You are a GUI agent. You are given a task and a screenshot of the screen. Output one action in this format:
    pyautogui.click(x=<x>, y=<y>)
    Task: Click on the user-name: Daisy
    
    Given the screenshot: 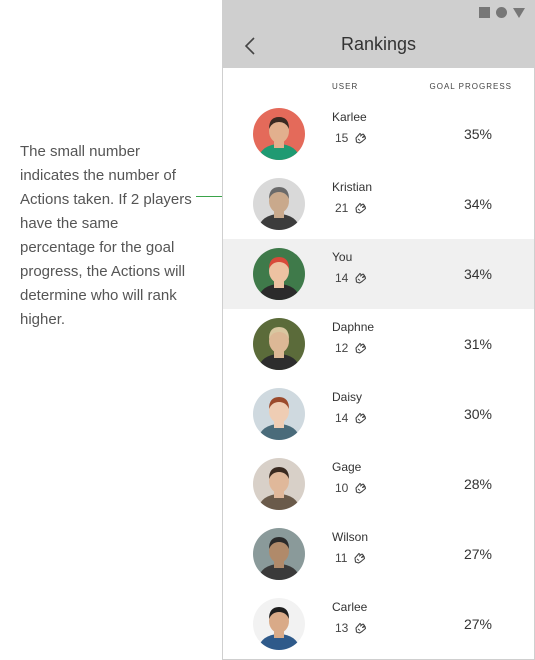 What is the action you would take?
    pyautogui.click(x=347, y=397)
    